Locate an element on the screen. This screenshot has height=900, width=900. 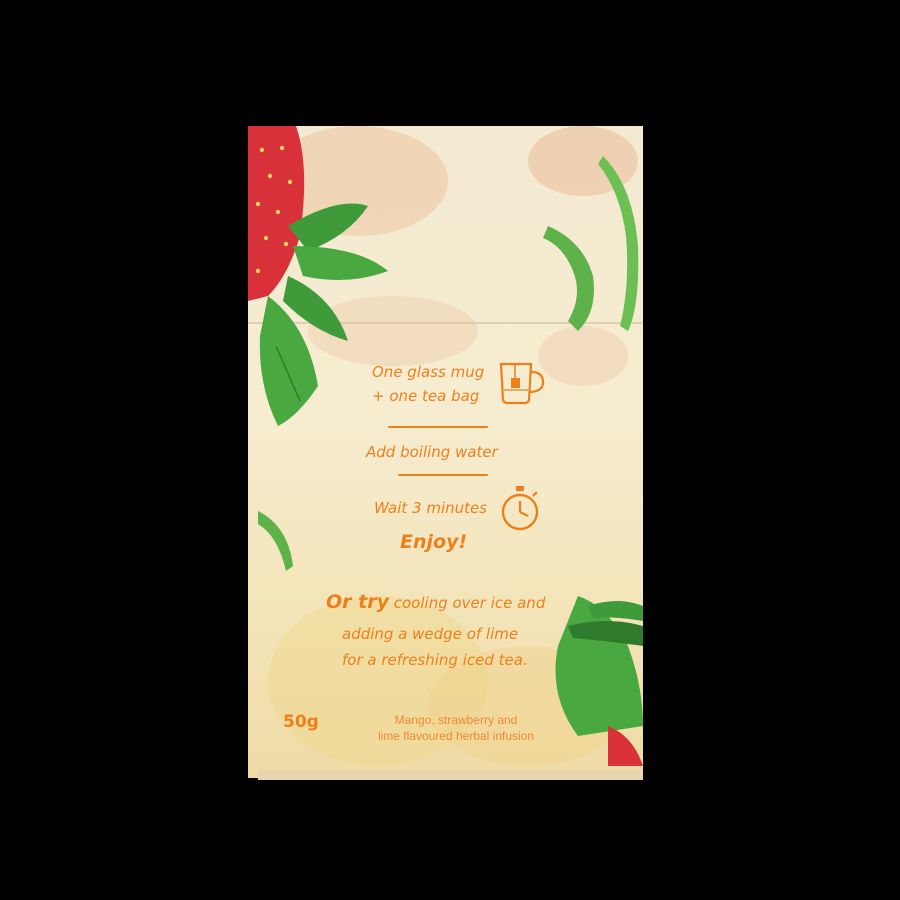
mug-icon is located at coordinates (522, 383).